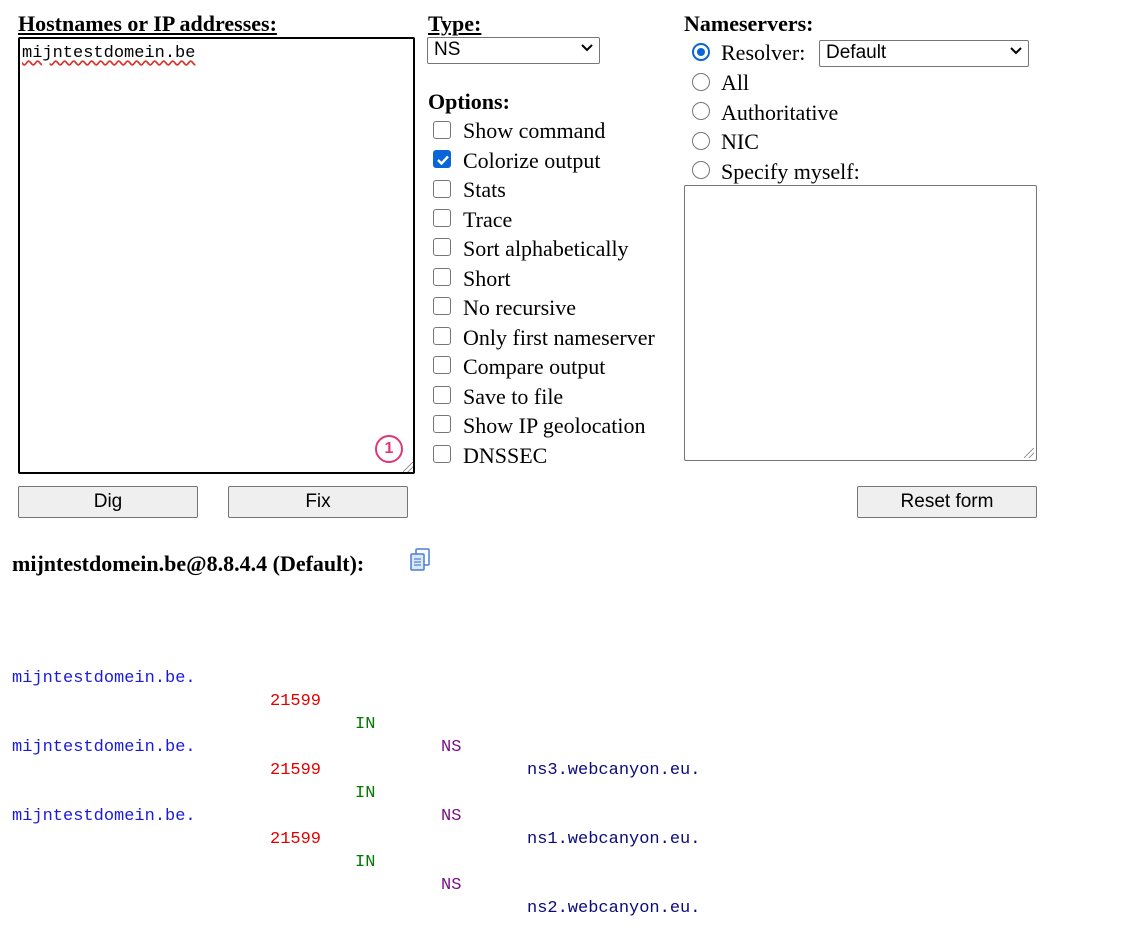 The image size is (1144, 943). What do you see at coordinates (513, 397) in the screenshot?
I see `option-label-save-to-file: Save to file` at bounding box center [513, 397].